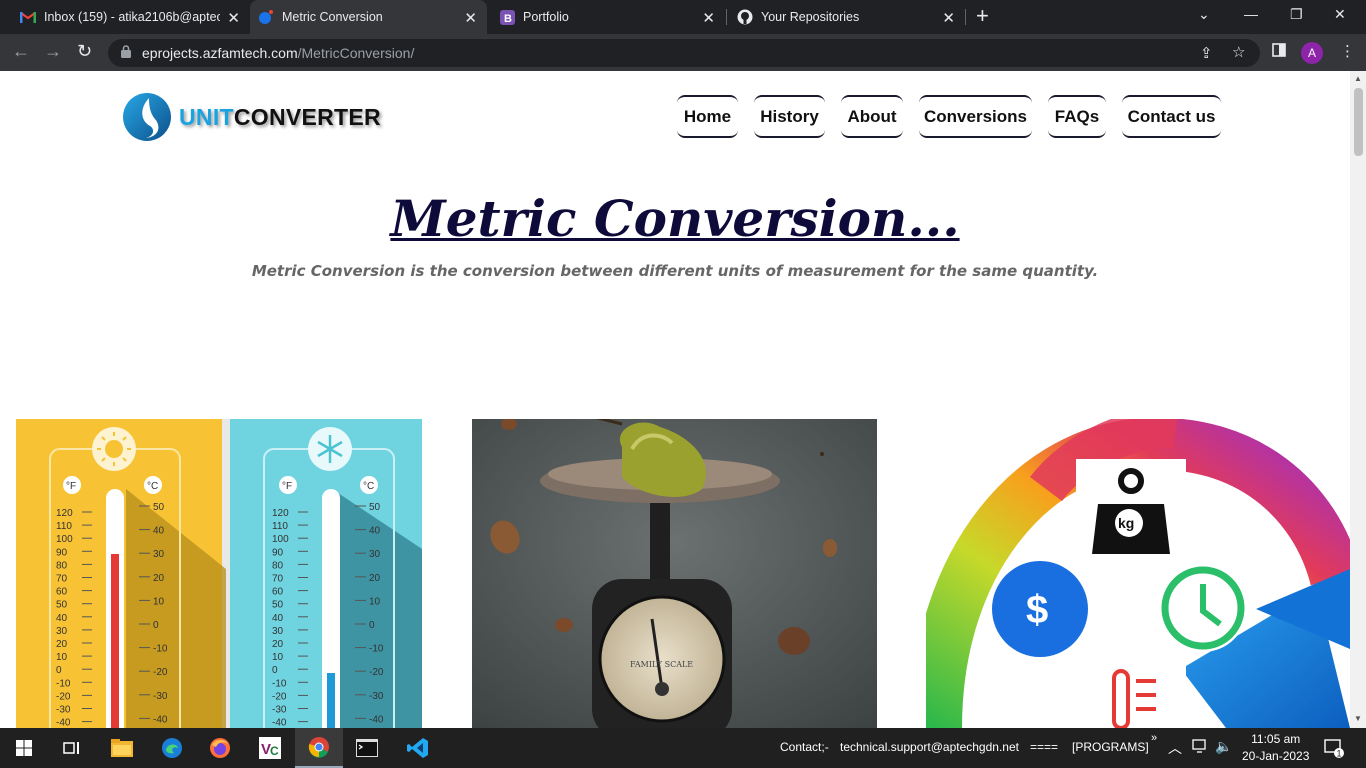 The image size is (1366, 768). Describe the element at coordinates (1334, 749) in the screenshot. I see `notification-center-icon: 1` at that location.